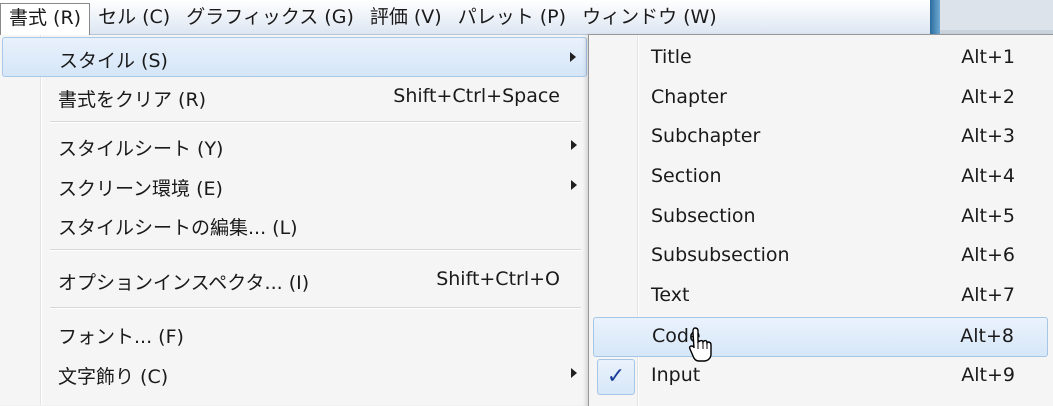 The image size is (1053, 406). What do you see at coordinates (113, 61) in the screenshot?
I see `menu-item-label: スタイル (S)` at bounding box center [113, 61].